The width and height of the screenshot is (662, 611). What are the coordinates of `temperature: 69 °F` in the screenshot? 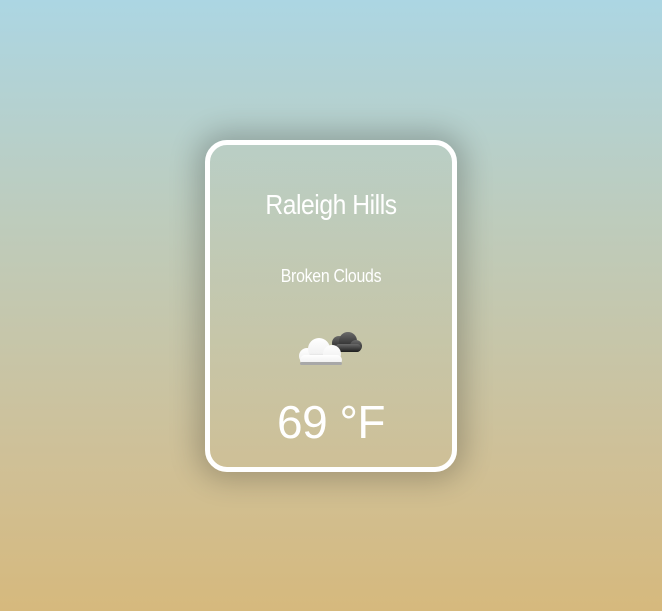 It's located at (331, 422).